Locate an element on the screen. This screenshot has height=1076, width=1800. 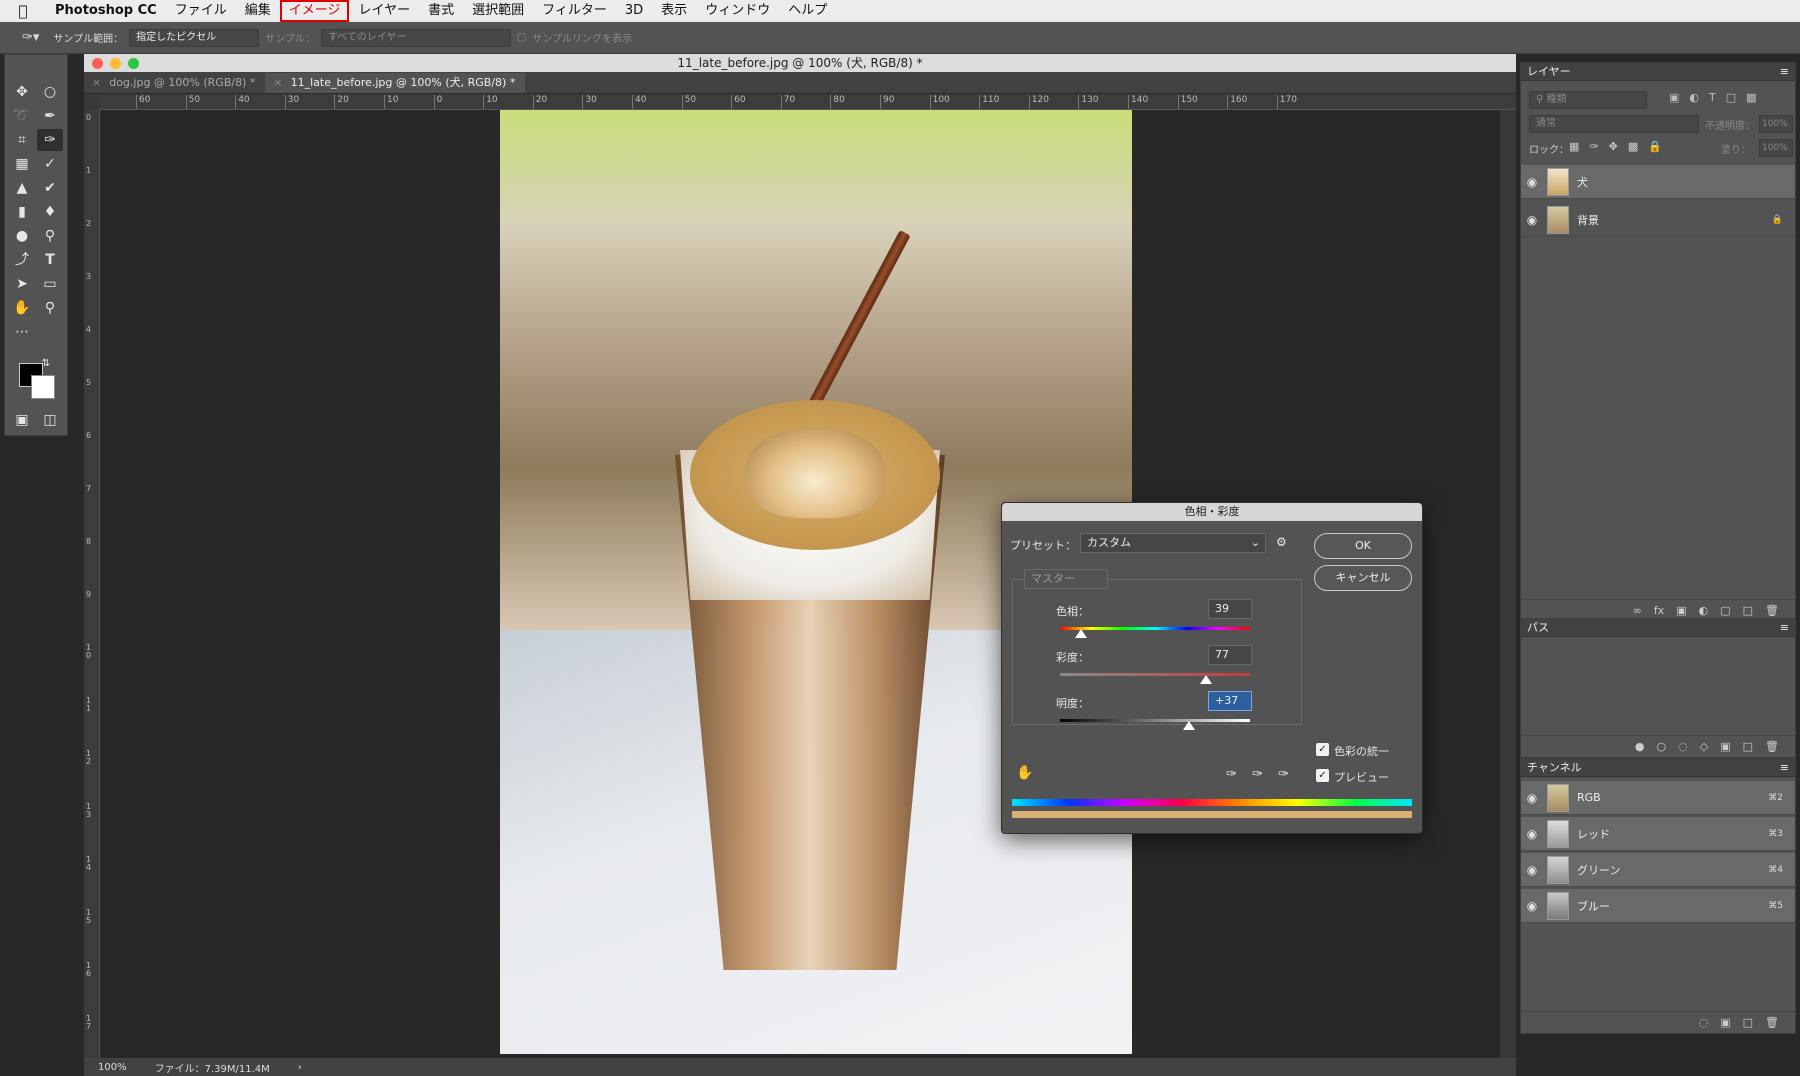
fill-input: 100% is located at coordinates (1776, 148).